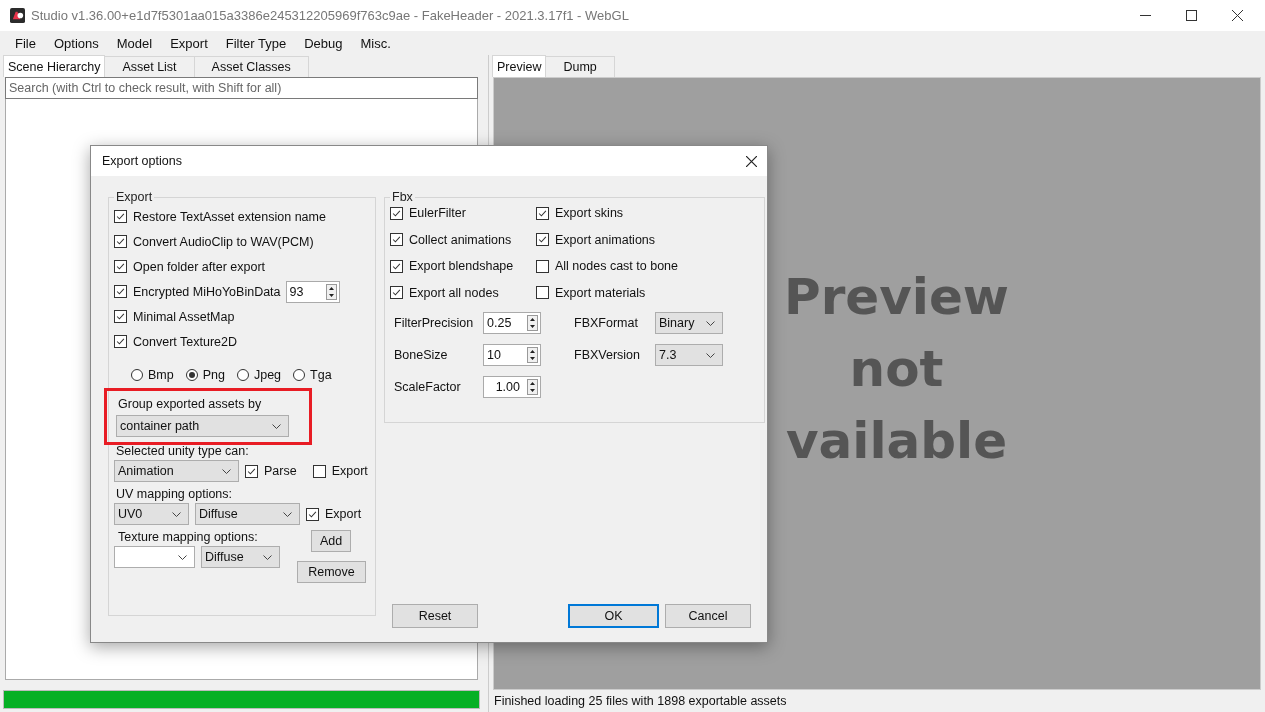 This screenshot has width=1265, height=712. Describe the element at coordinates (613, 616) in the screenshot. I see `ok-button: OK` at that location.